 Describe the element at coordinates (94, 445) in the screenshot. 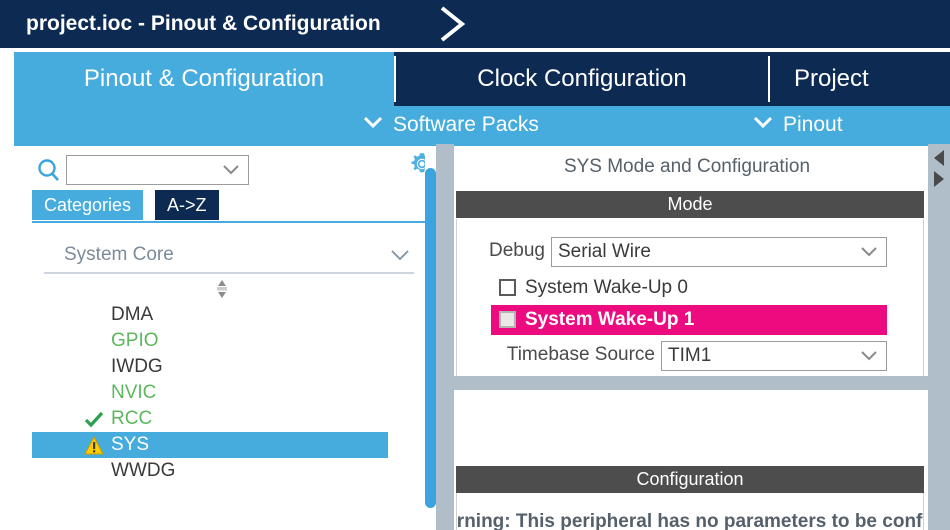

I see `warning-icon` at that location.